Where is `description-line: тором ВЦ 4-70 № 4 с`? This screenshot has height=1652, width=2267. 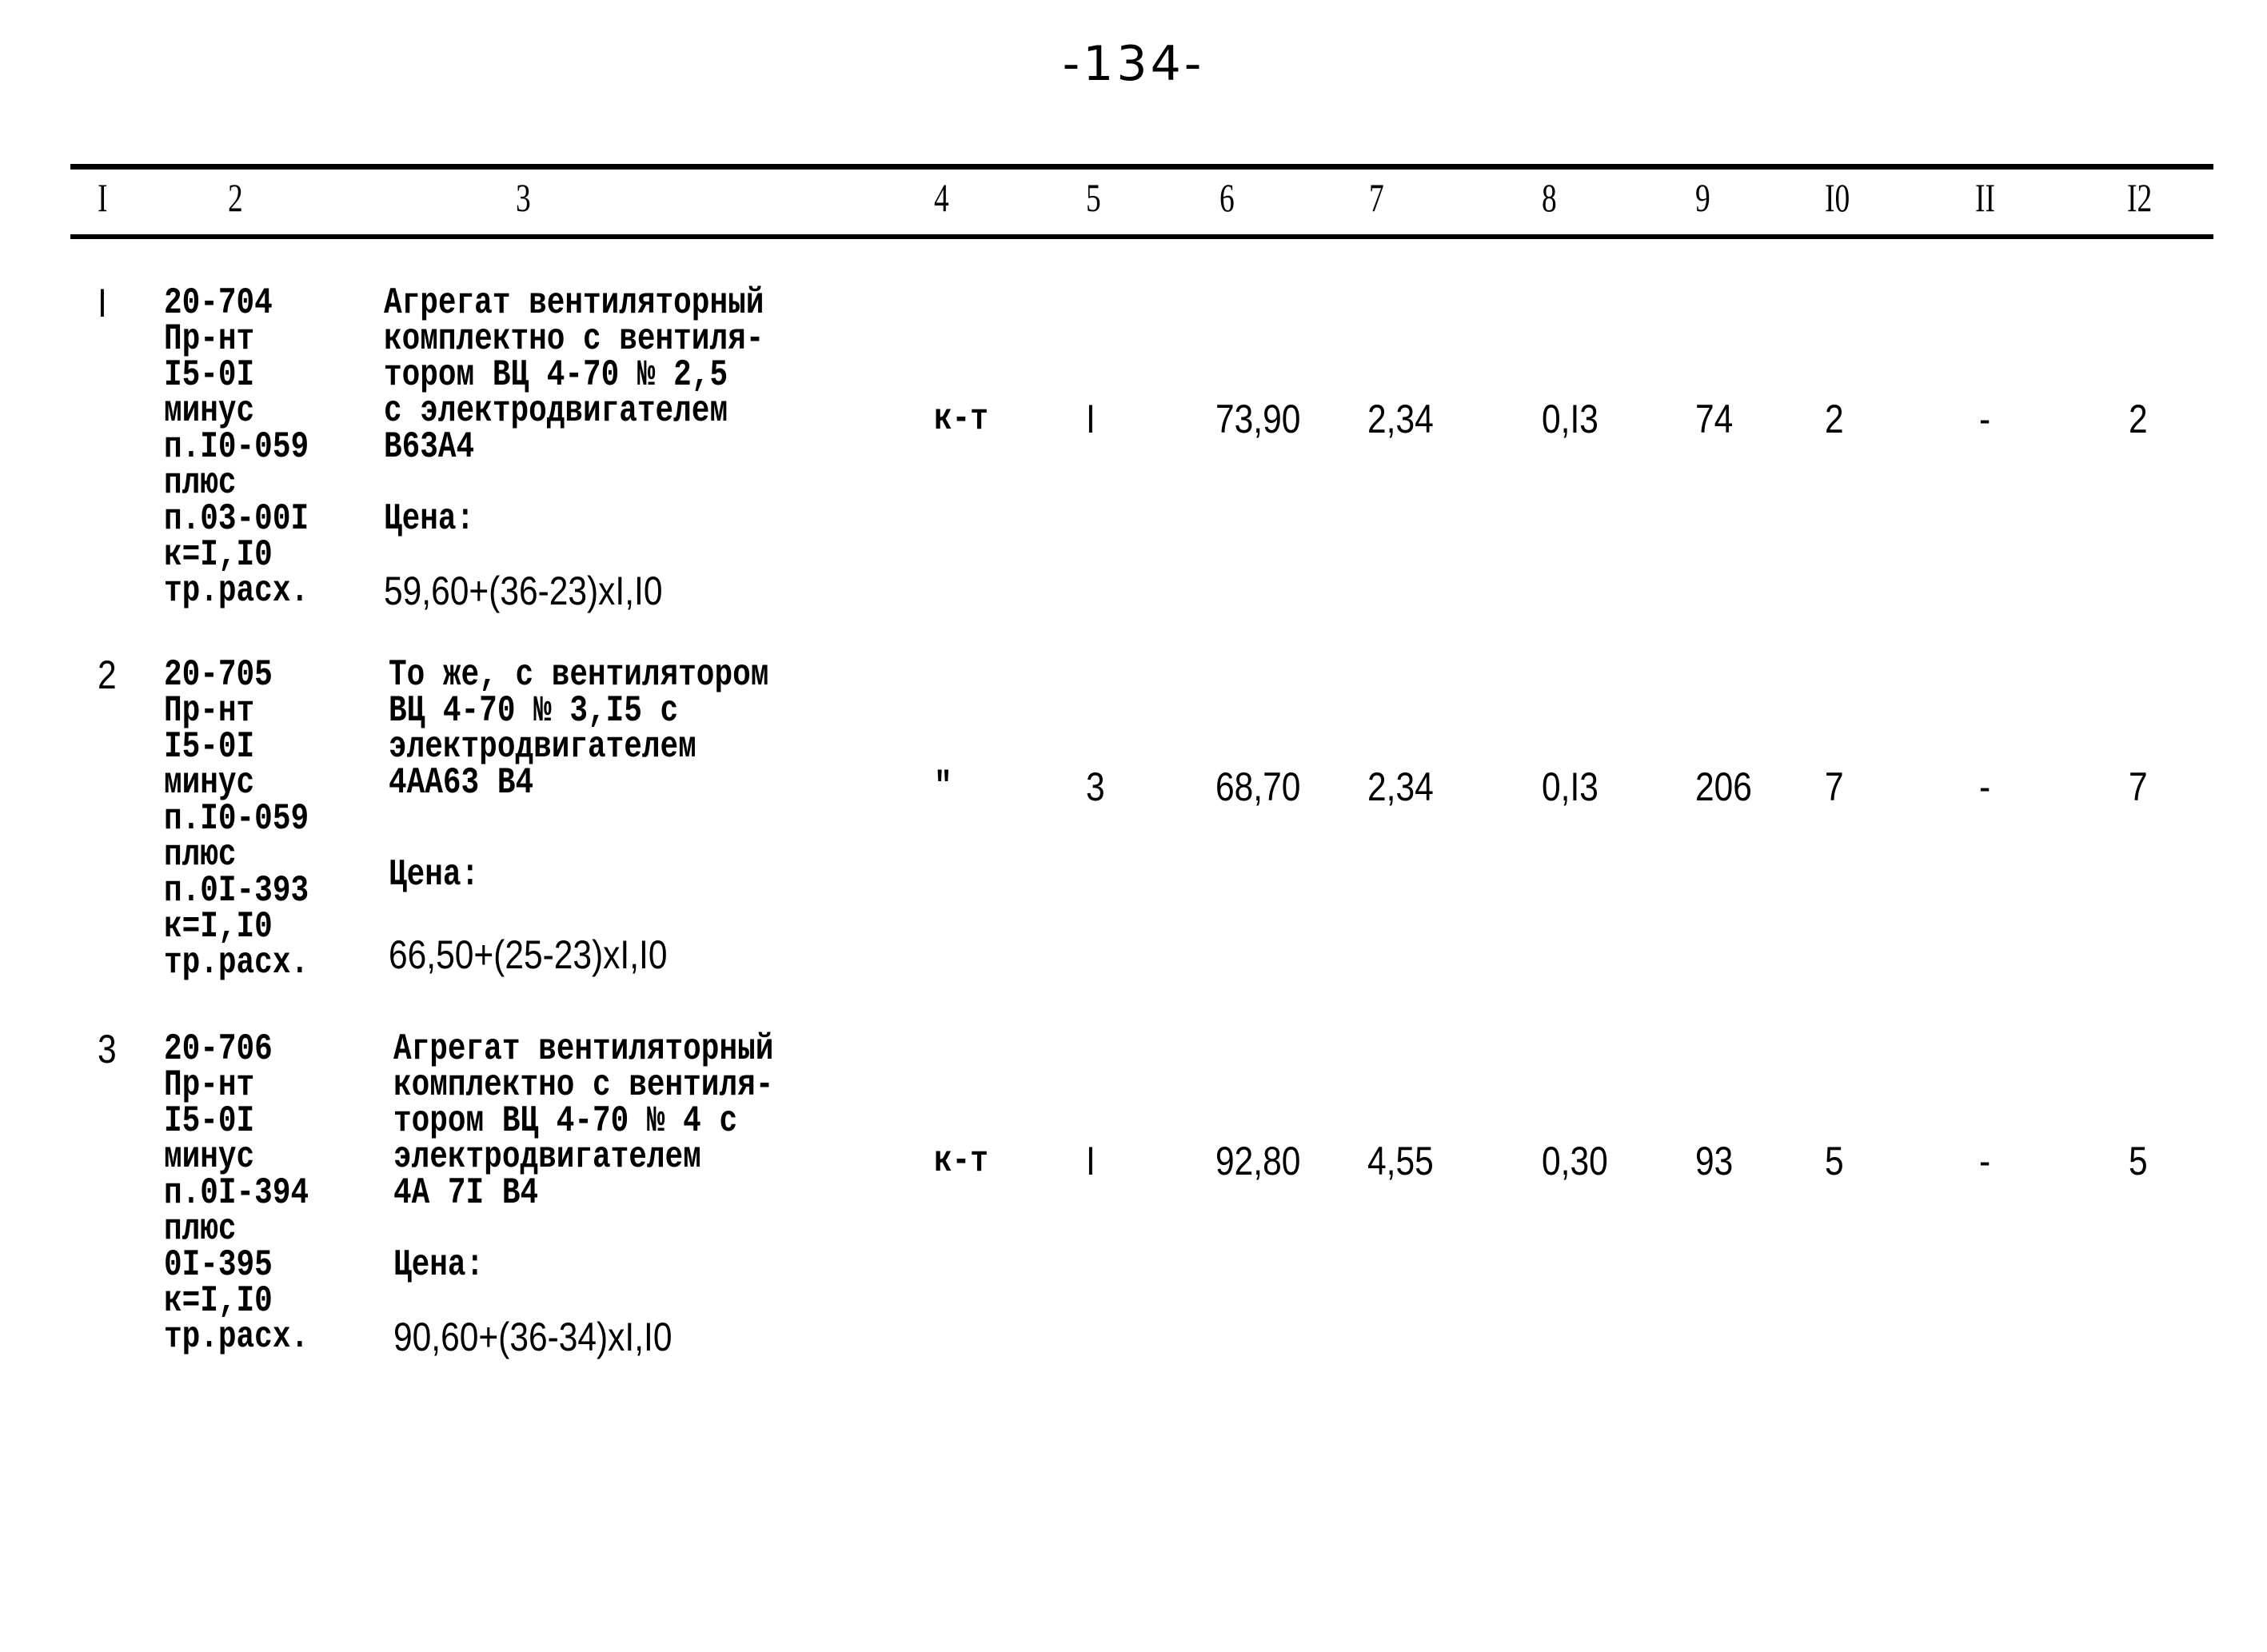
description-line: тором ВЦ 4-70 № 4 с is located at coordinates (565, 1121).